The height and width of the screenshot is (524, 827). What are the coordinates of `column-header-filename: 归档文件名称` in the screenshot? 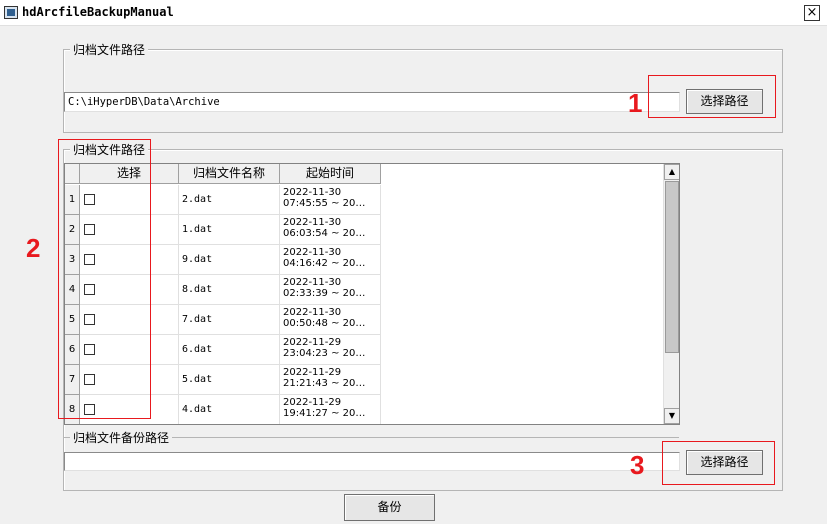 It's located at (229, 174).